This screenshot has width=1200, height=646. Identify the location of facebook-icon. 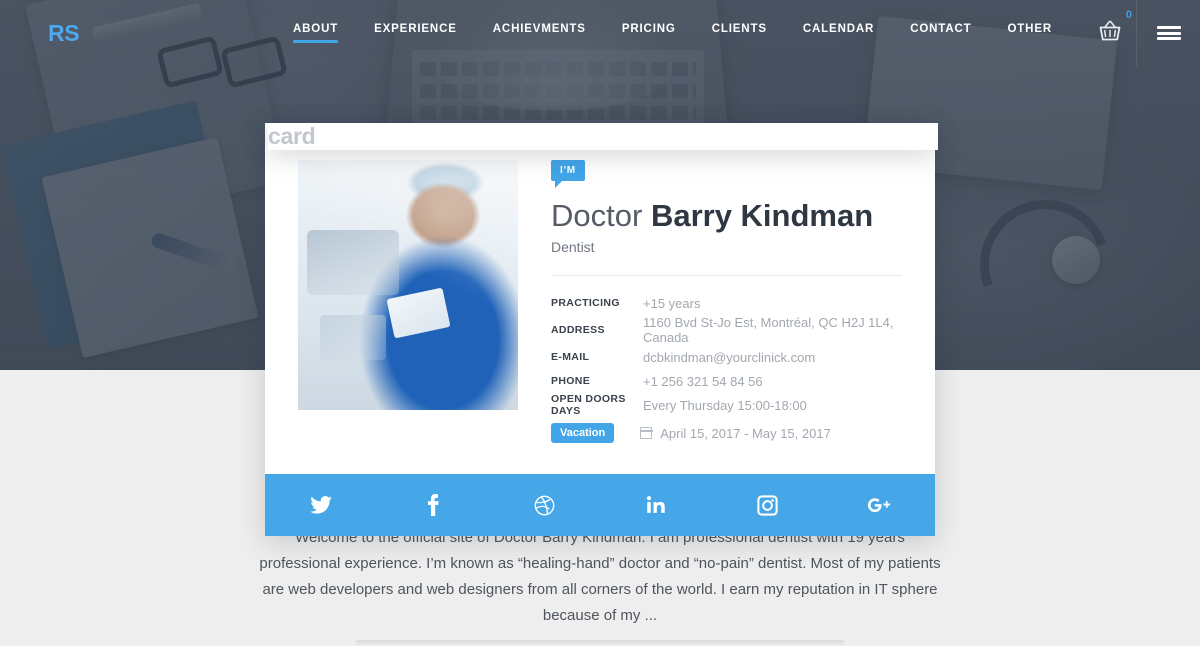
(433, 505).